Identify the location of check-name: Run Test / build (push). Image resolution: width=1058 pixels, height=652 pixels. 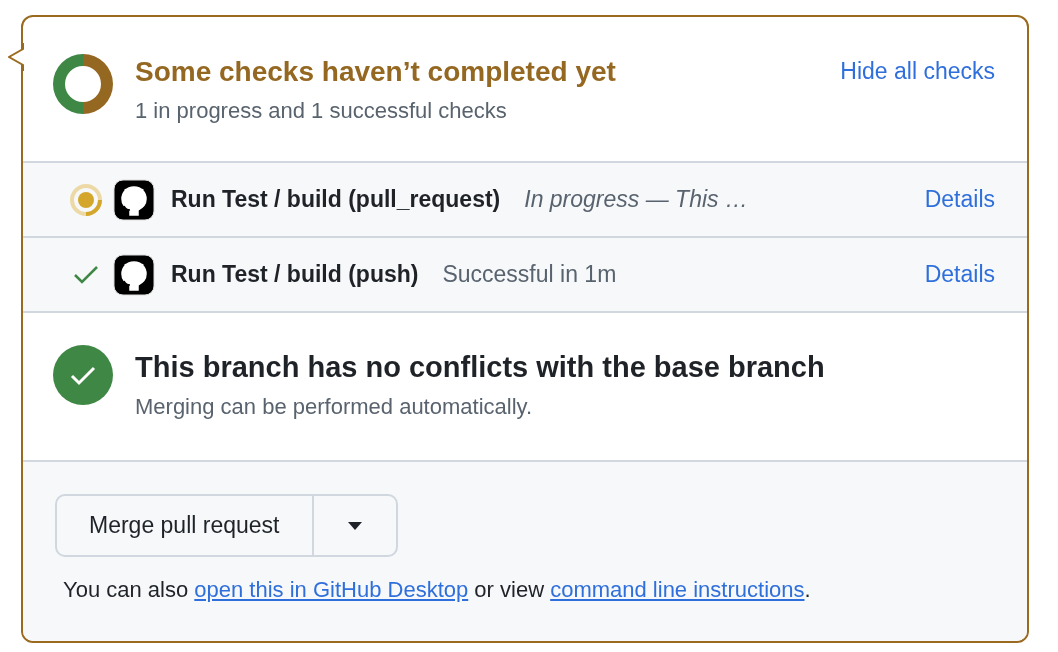
(295, 274).